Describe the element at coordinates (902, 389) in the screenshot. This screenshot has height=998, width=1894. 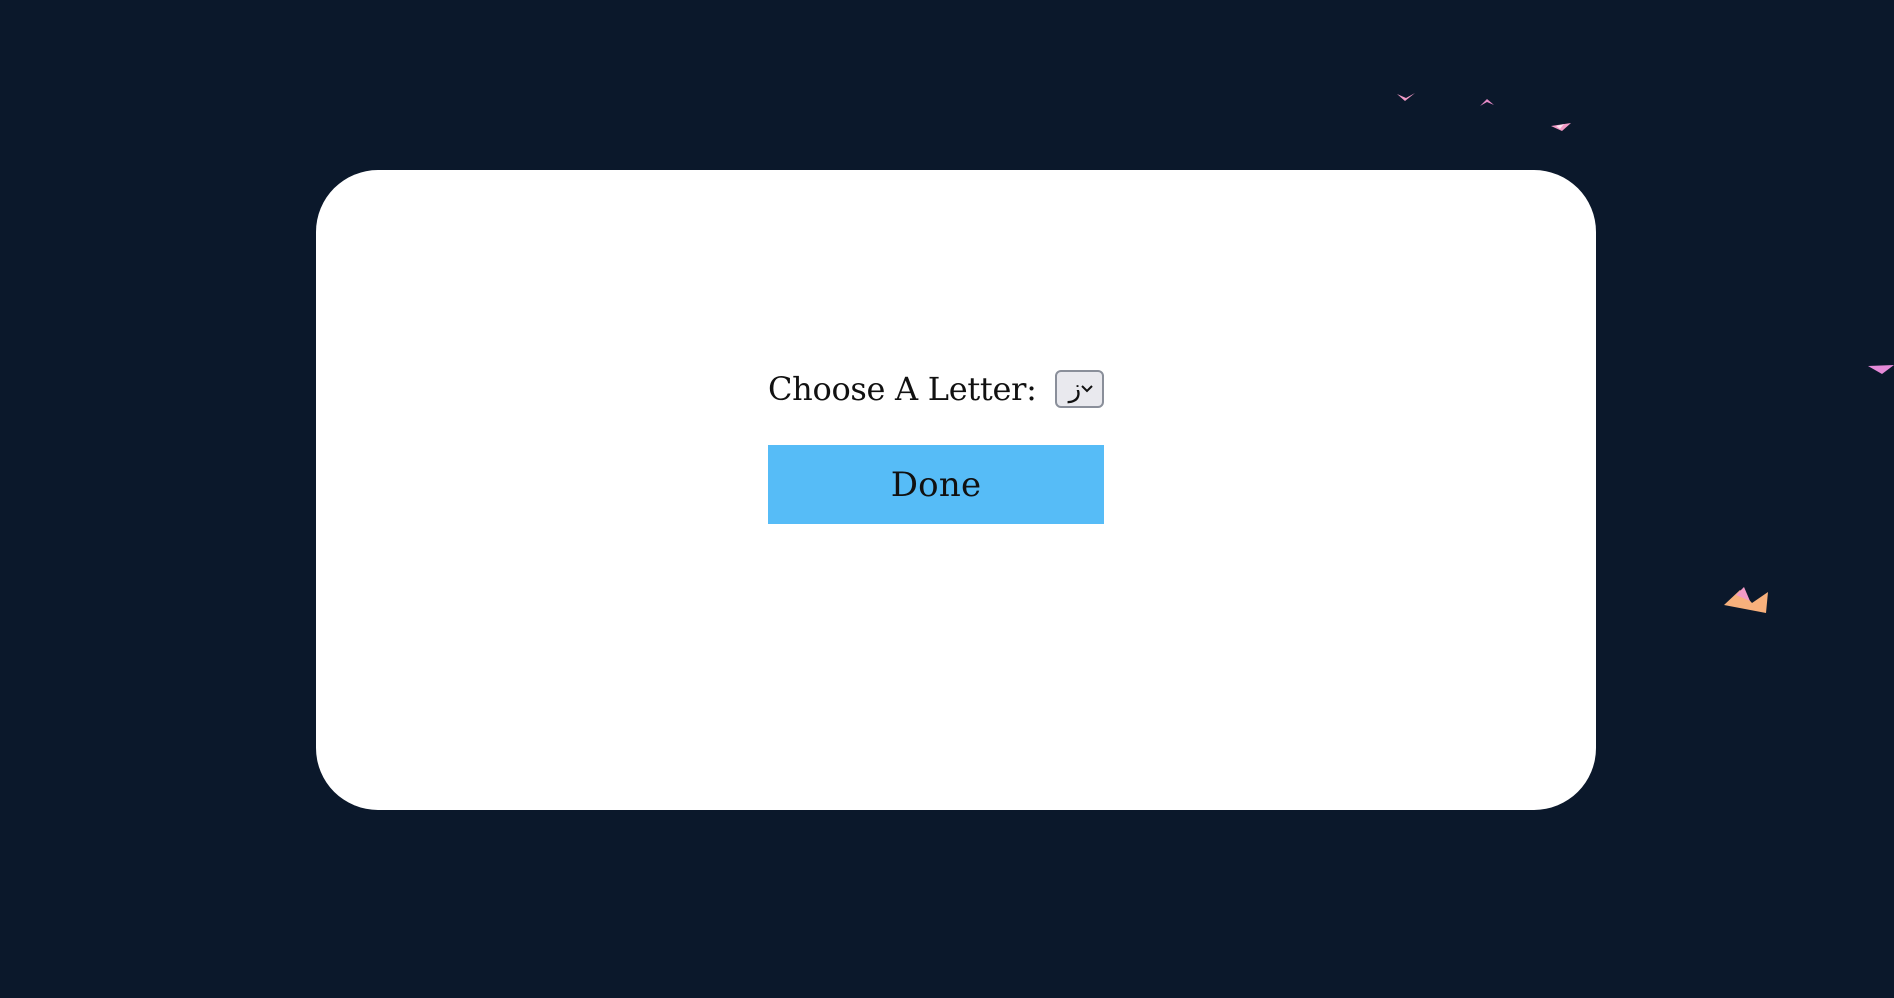
I see `choose-letter-label: Choose A Letter:` at that location.